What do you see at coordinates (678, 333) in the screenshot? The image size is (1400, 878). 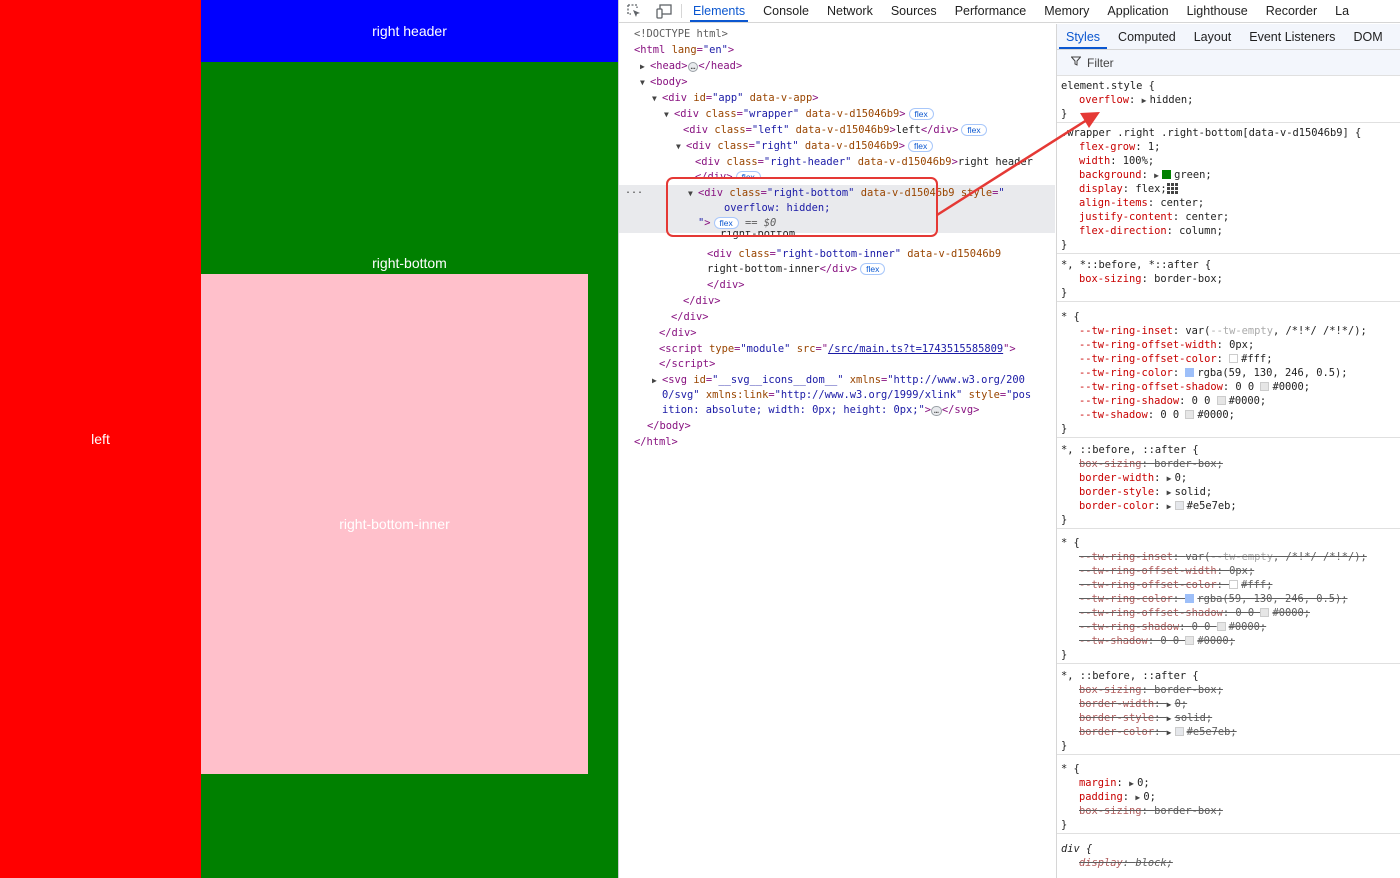 I see `dom-line-close-app: </div>` at bounding box center [678, 333].